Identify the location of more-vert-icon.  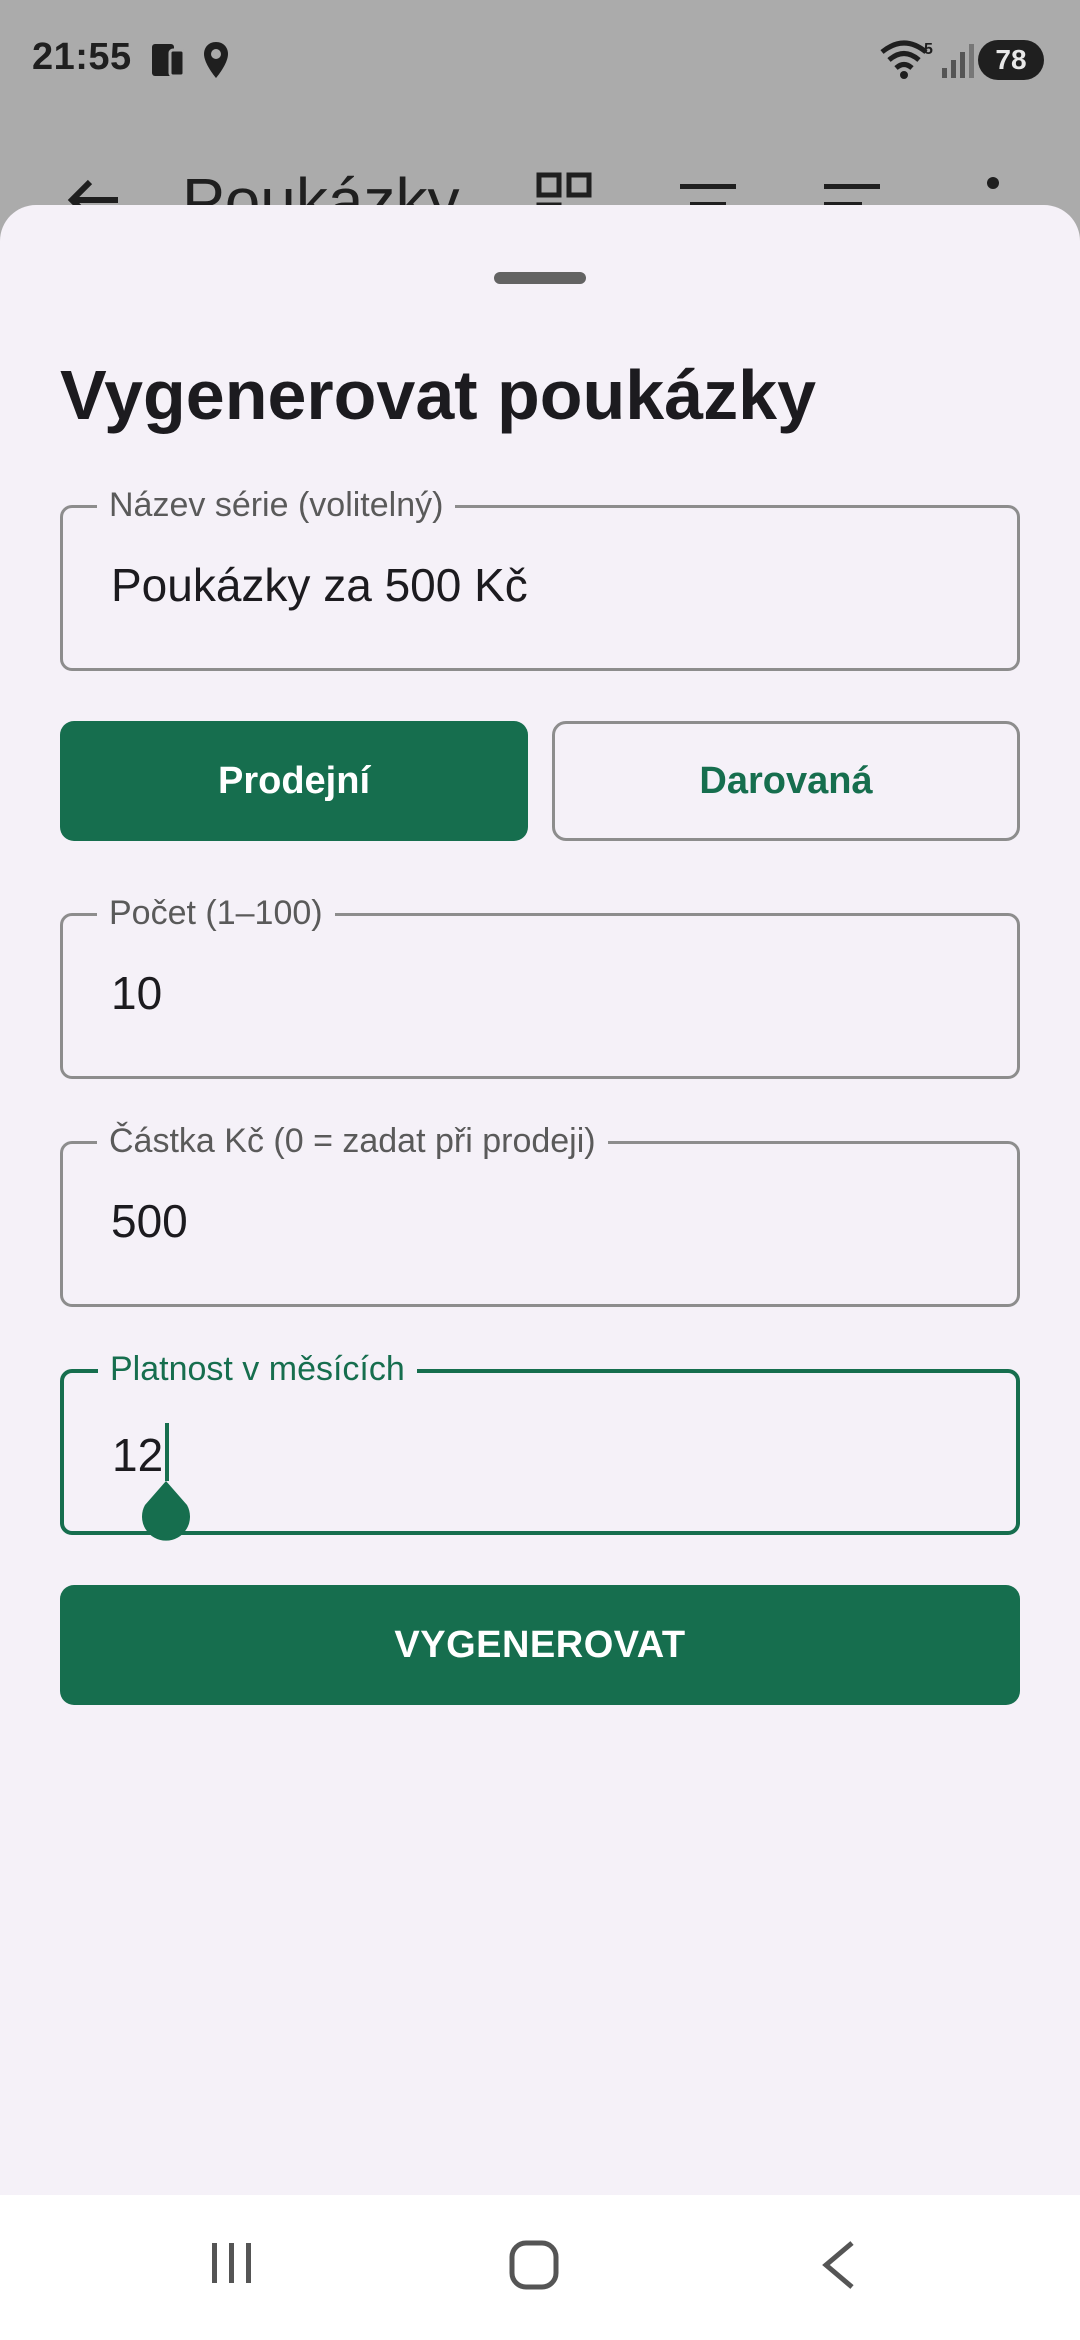
(993, 191).